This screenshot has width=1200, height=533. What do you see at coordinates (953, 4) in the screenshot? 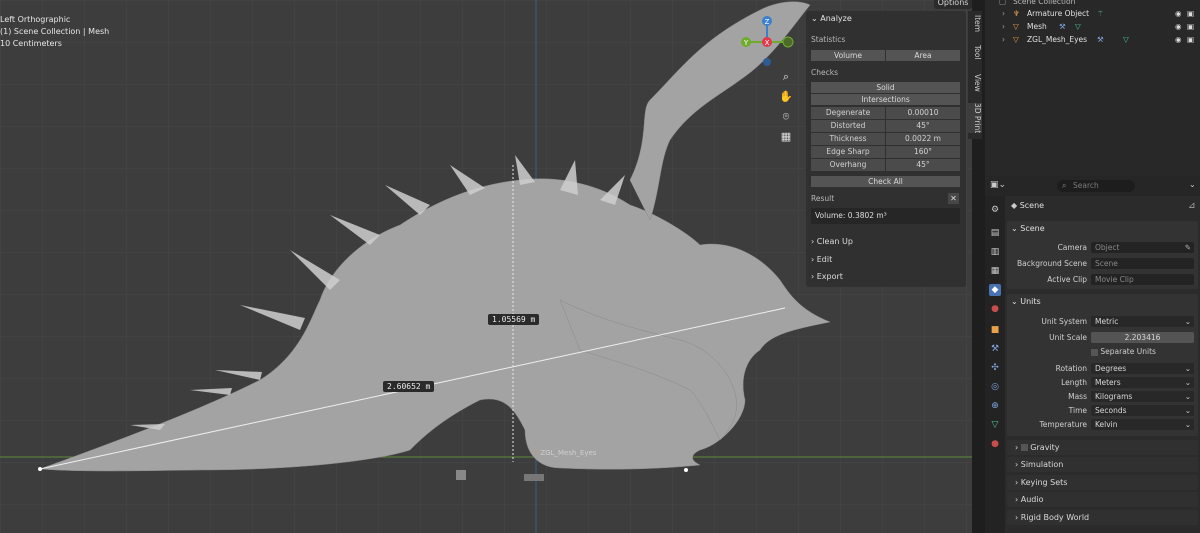
I see `options-button: Options` at bounding box center [953, 4].